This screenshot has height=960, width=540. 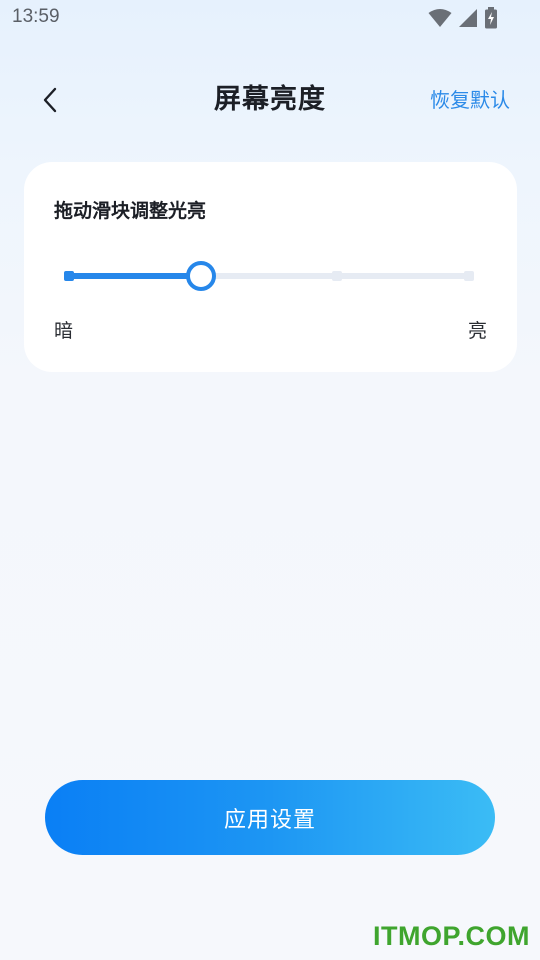 I want to click on watermark-logo: ITMOP.COM, so click(x=451, y=936).